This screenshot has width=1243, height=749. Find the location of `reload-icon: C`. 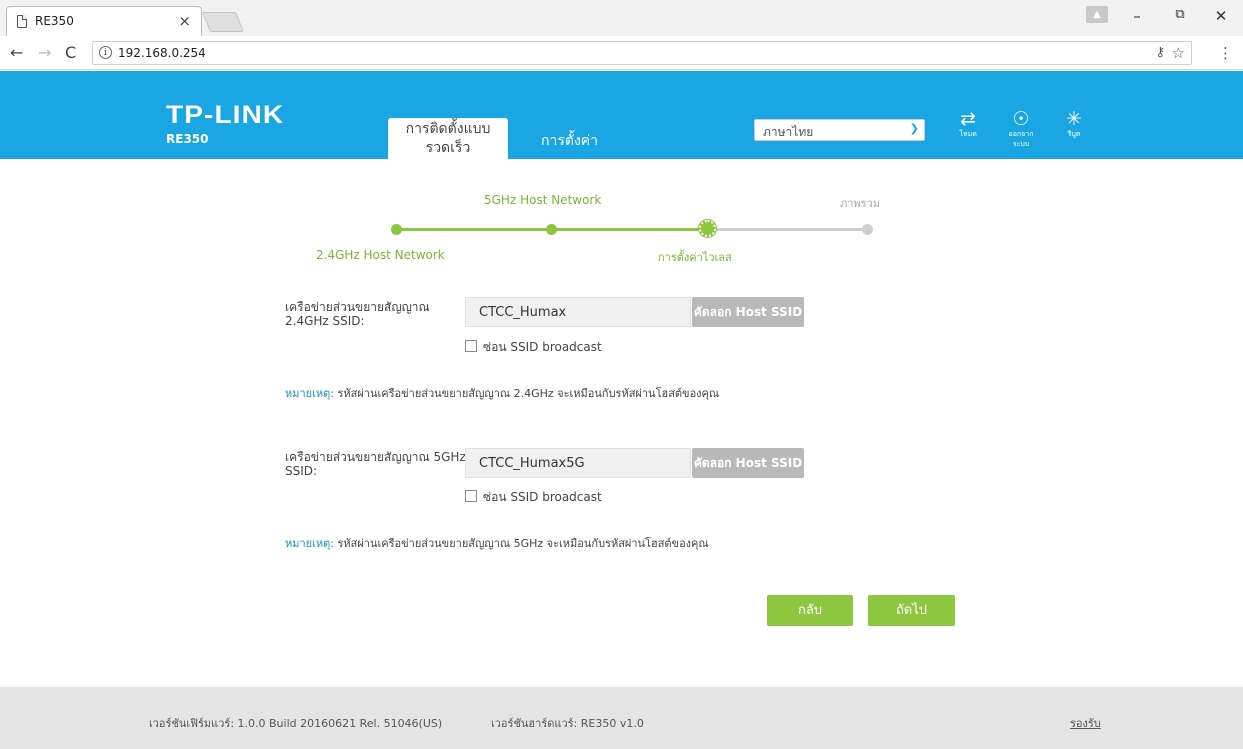

reload-icon: C is located at coordinates (70, 52).